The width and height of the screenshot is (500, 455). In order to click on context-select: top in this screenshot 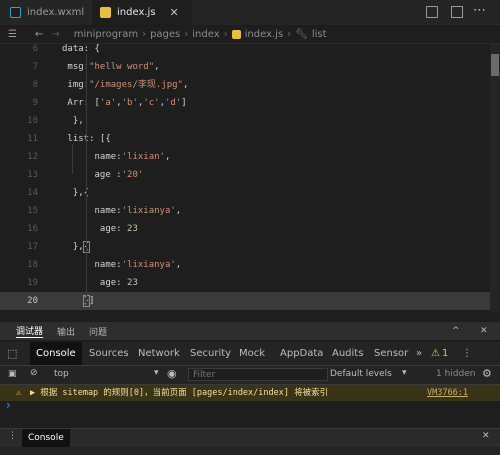, I will do `click(61, 374)`.